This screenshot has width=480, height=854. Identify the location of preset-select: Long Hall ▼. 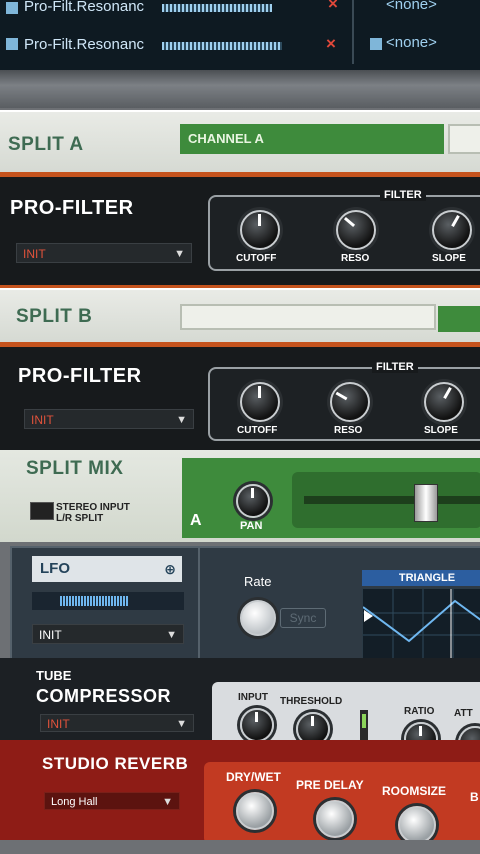
(112, 801).